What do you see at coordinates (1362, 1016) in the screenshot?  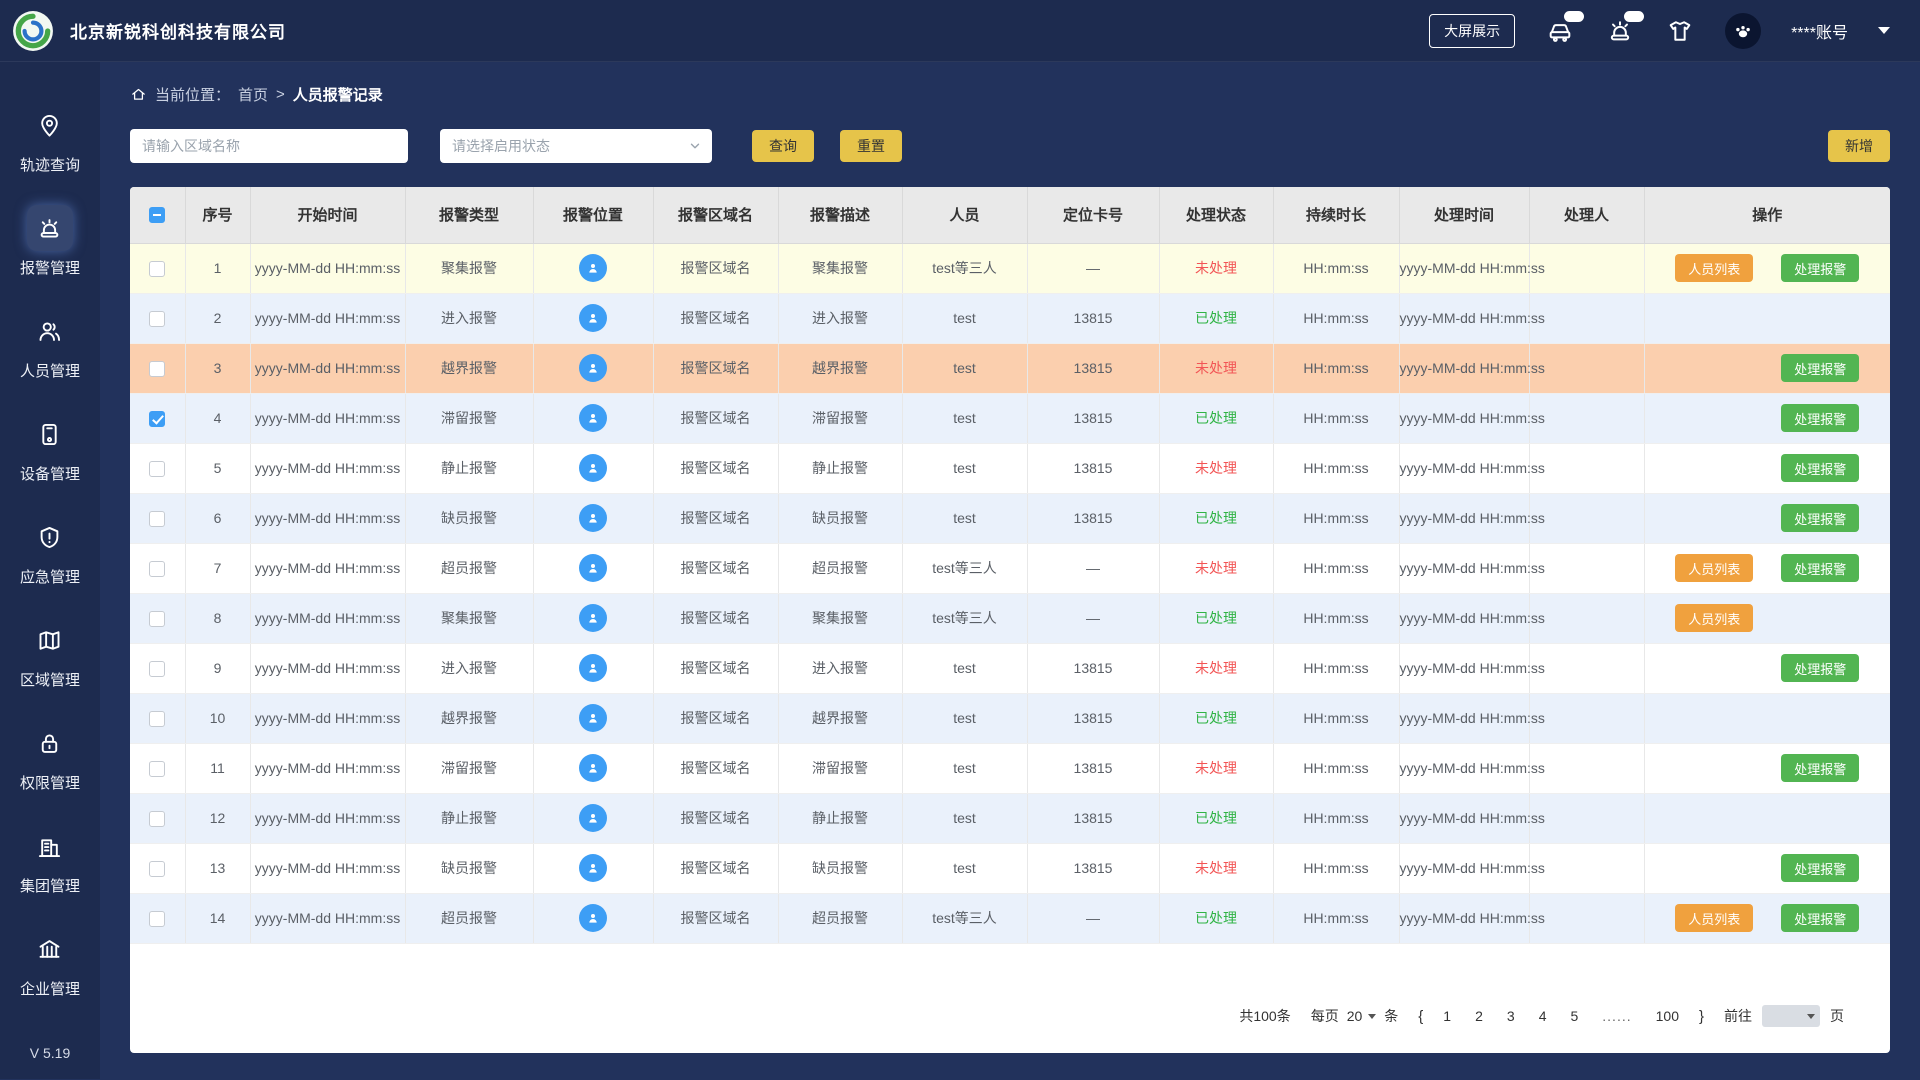 I see `per-page-select: 20` at bounding box center [1362, 1016].